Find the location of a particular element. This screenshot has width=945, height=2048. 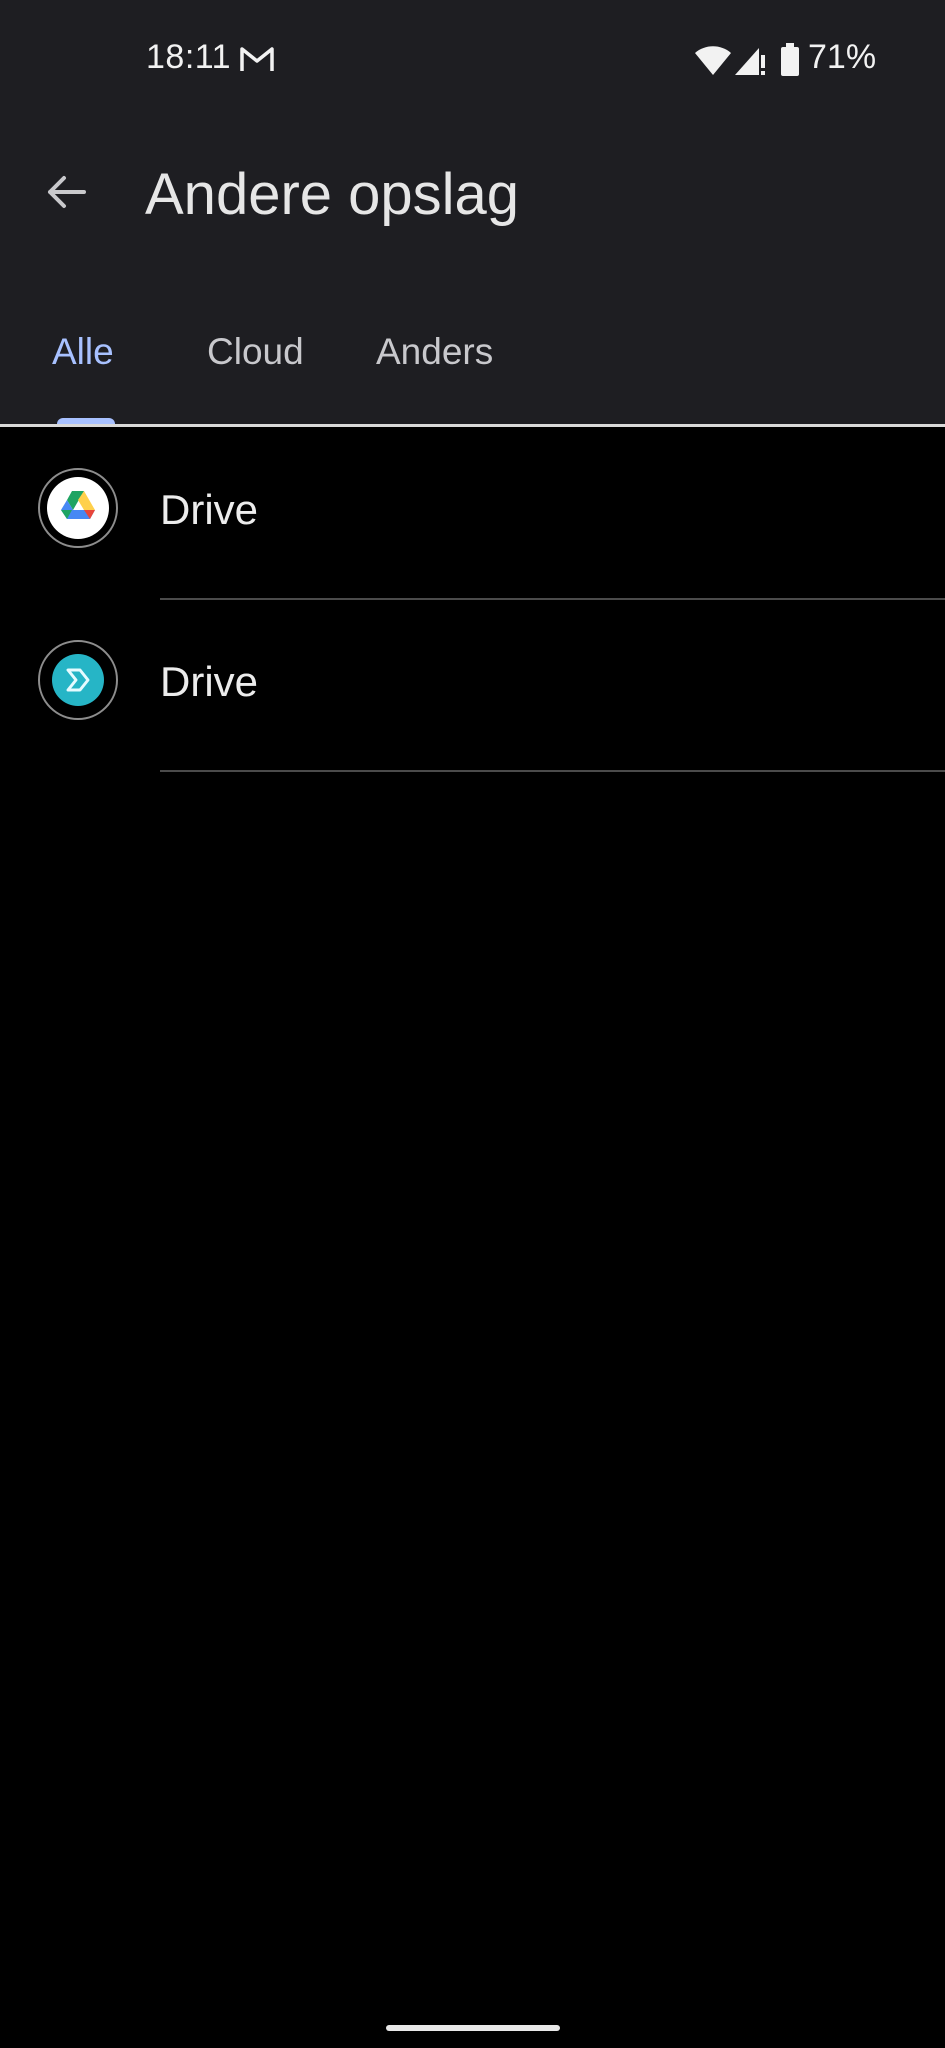

google-drive-icon is located at coordinates (78, 508).